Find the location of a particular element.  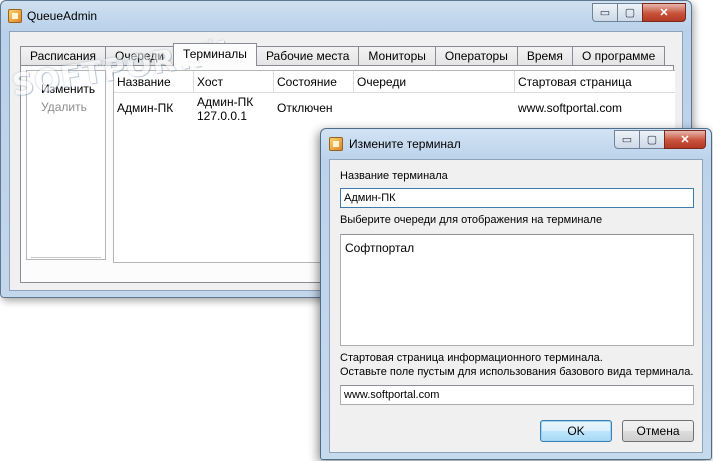

dialog-minimize-button: ▭ is located at coordinates (627, 139).